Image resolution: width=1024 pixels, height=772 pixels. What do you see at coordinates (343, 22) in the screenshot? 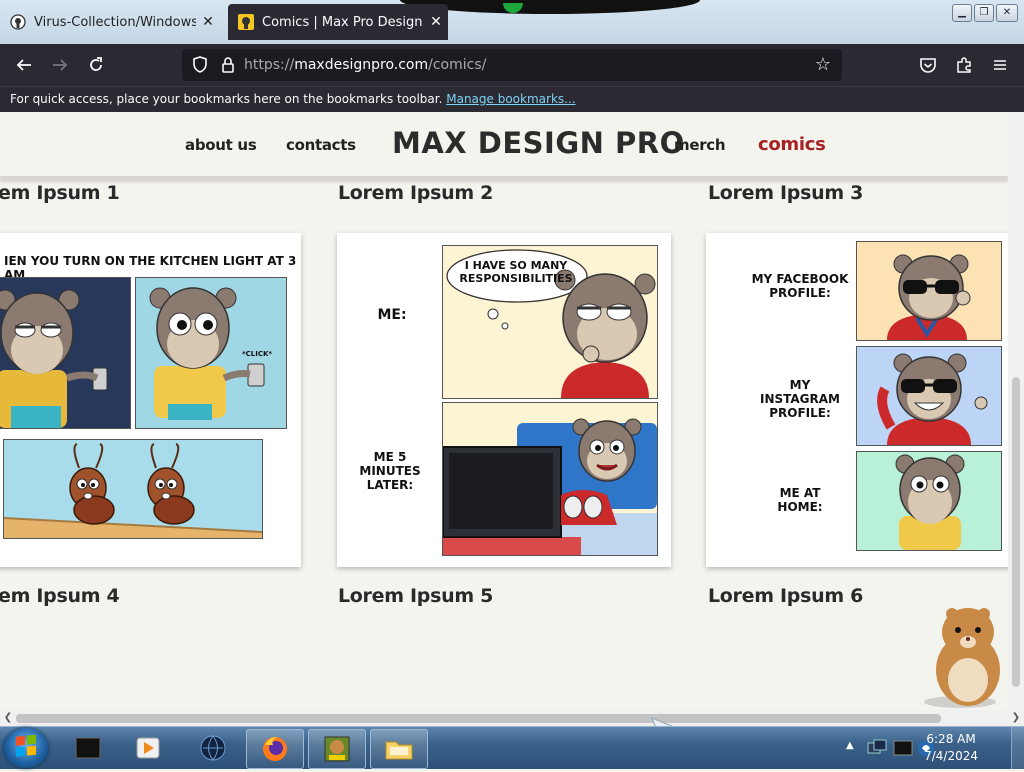
I see `tab-title: Comics | Max Pro Design Anim` at bounding box center [343, 22].